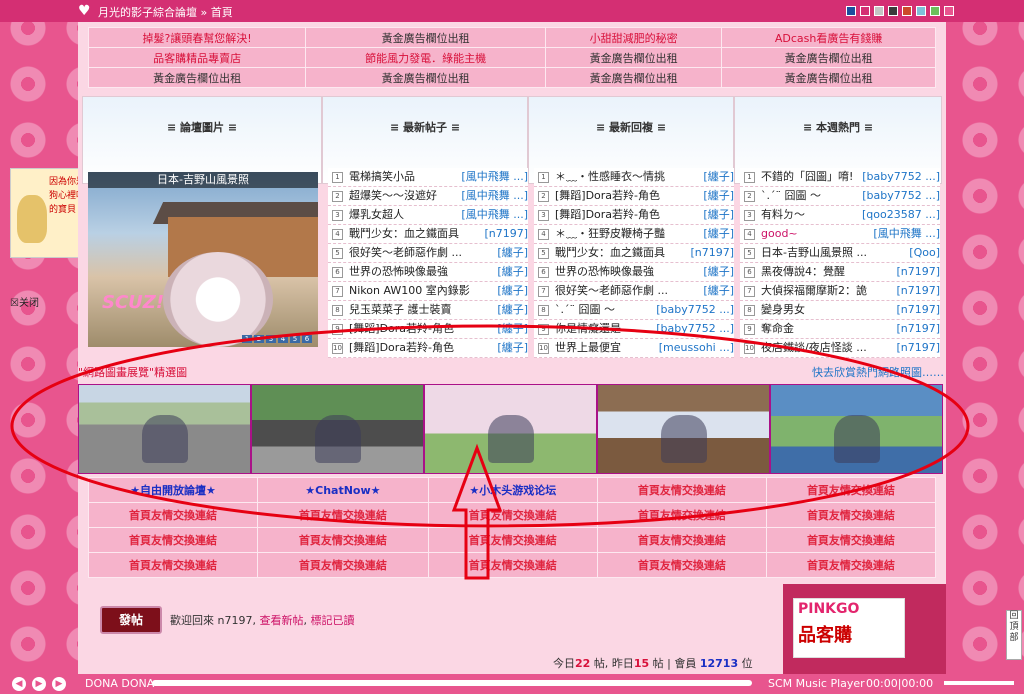 The width and height of the screenshot is (1024, 694). I want to click on item-title: 超爆笑～～沒遮好, so click(403, 196).